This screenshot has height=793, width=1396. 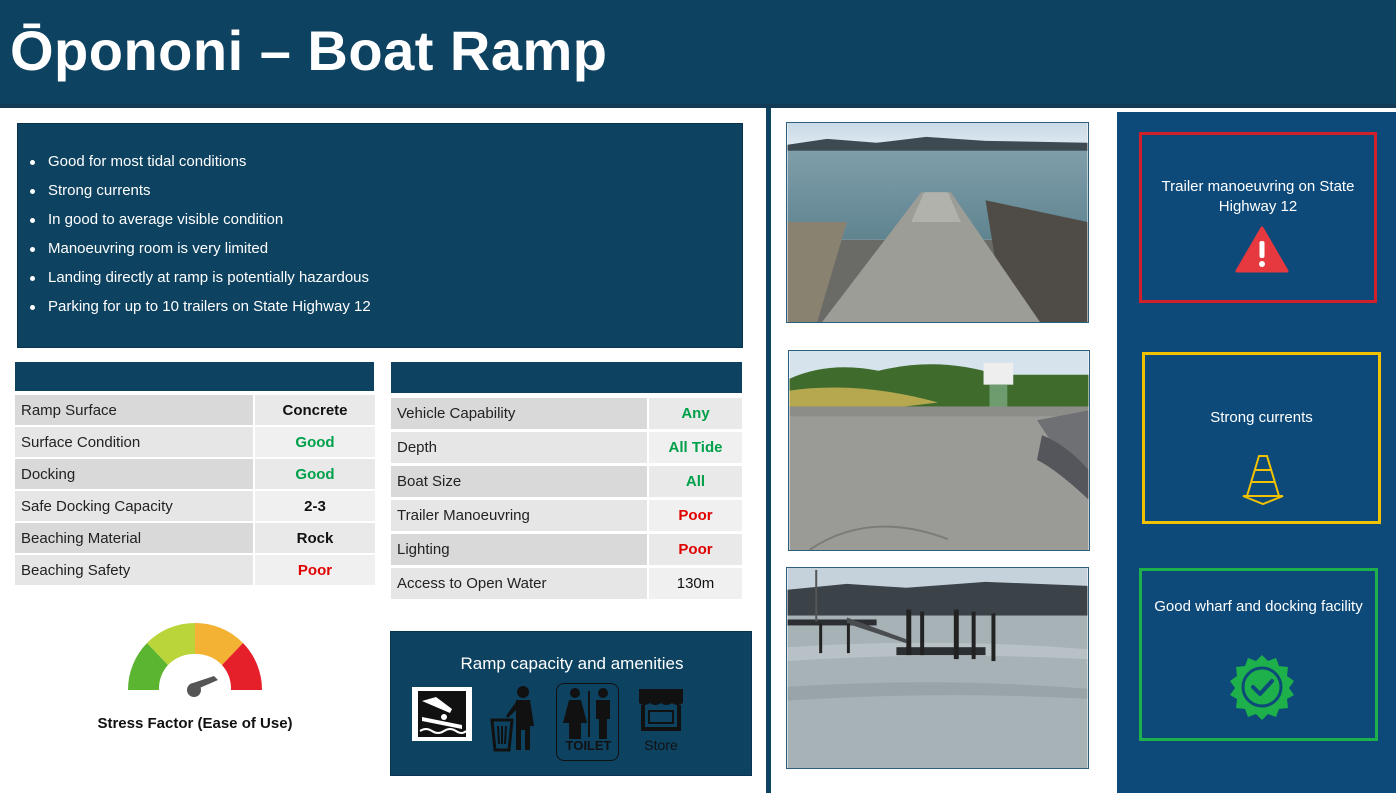 I want to click on table-row: Trailer Manoeuvring Poor, so click(x=566, y=515).